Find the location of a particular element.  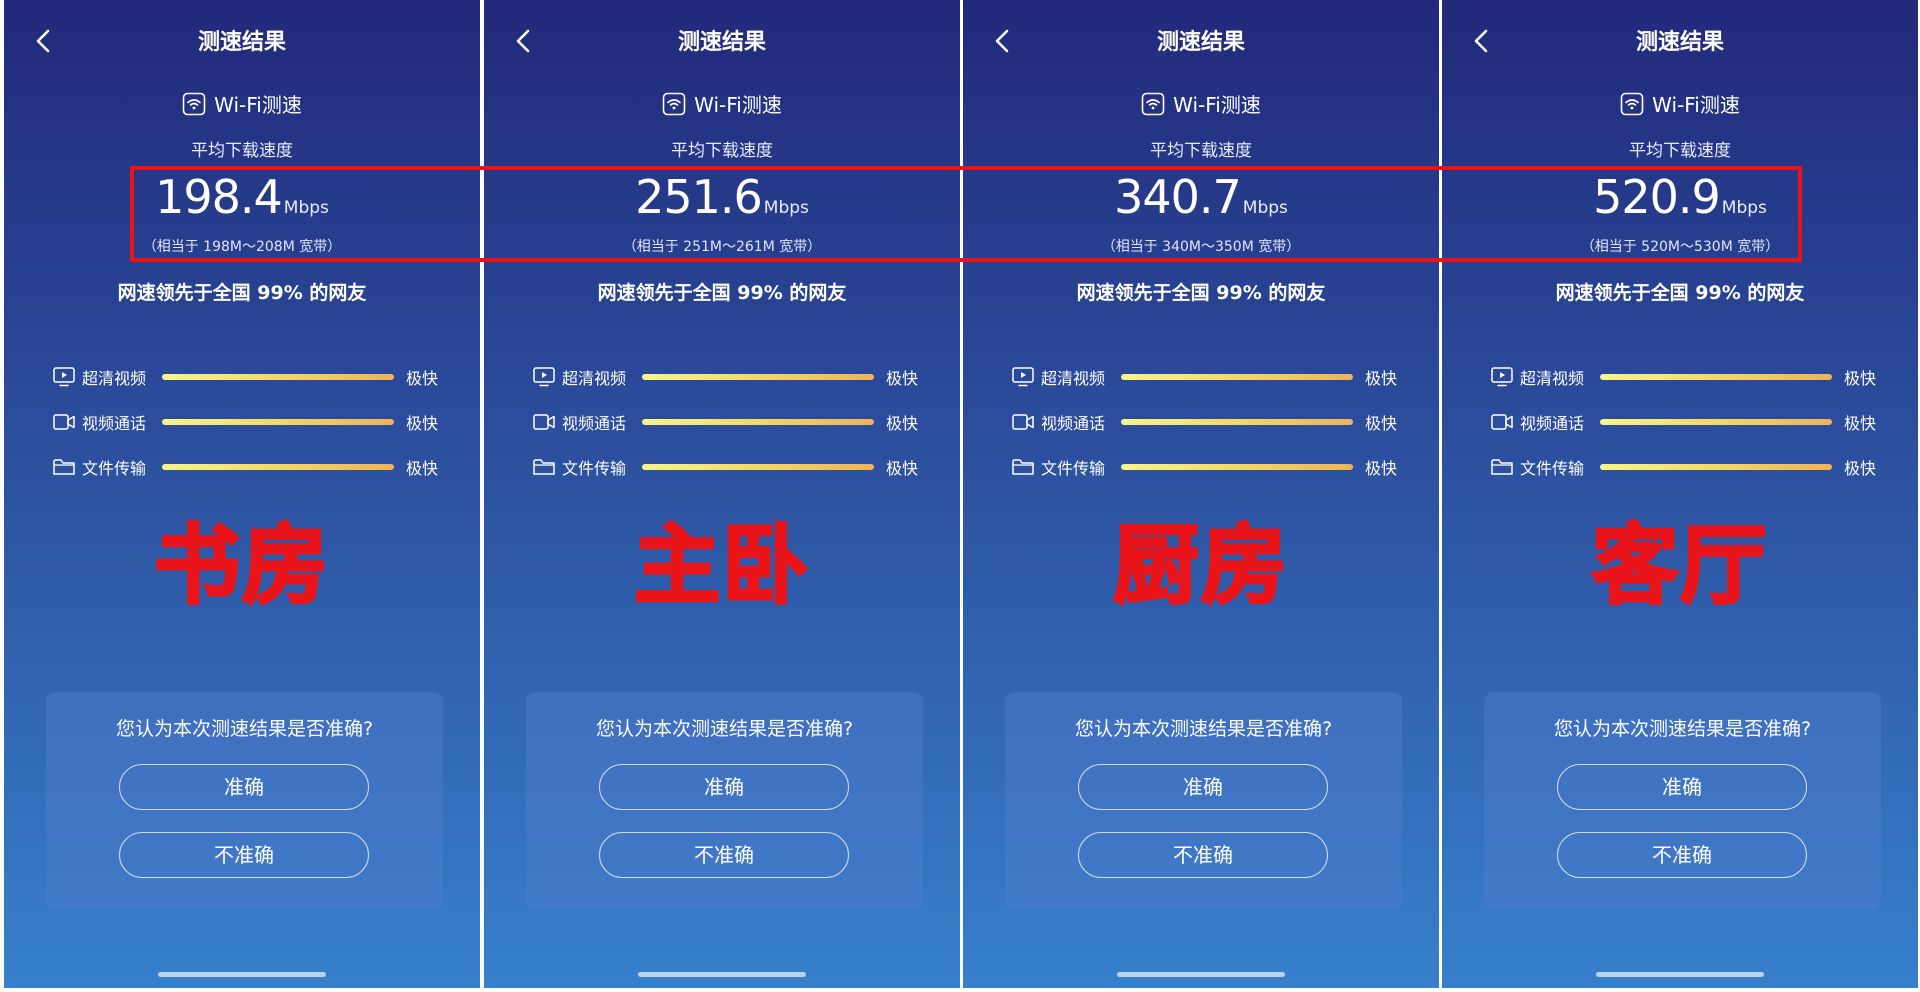

broadband-equivalent: （相当于 198M～208M 宽带） is located at coordinates (242, 247).